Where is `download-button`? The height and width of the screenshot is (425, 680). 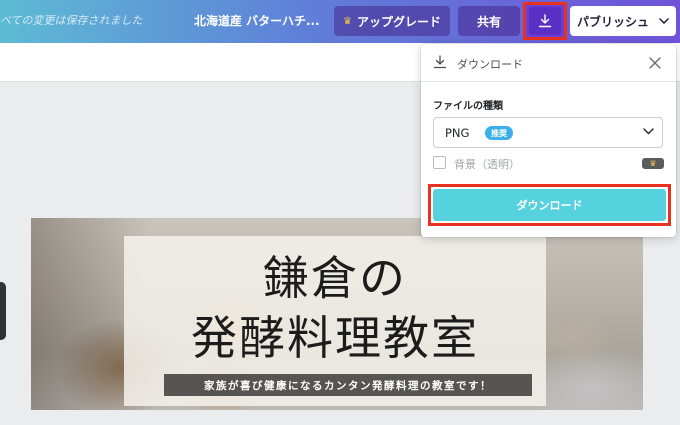 download-button is located at coordinates (545, 21).